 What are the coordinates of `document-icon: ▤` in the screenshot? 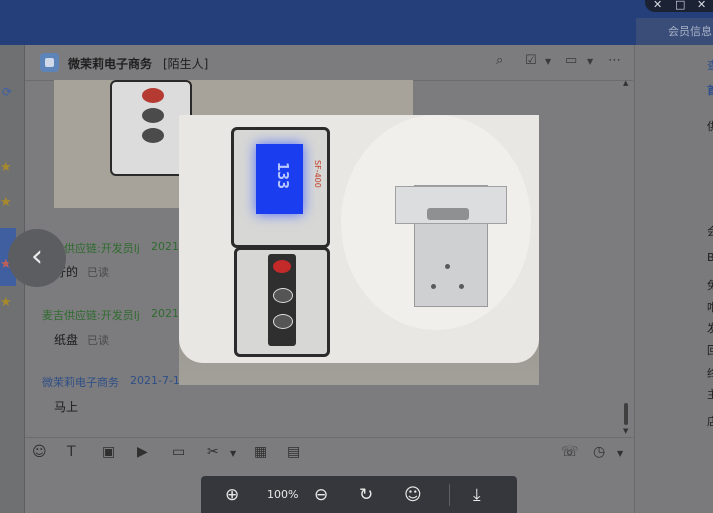 It's located at (293, 452).